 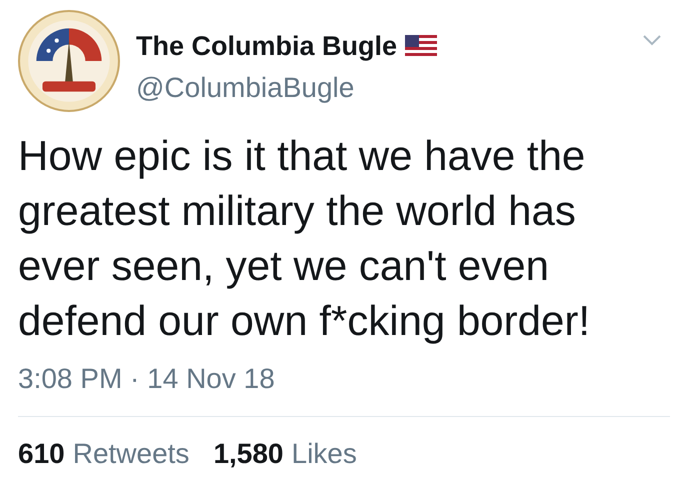 What do you see at coordinates (131, 453) in the screenshot?
I see `stat-label: Retweets` at bounding box center [131, 453].